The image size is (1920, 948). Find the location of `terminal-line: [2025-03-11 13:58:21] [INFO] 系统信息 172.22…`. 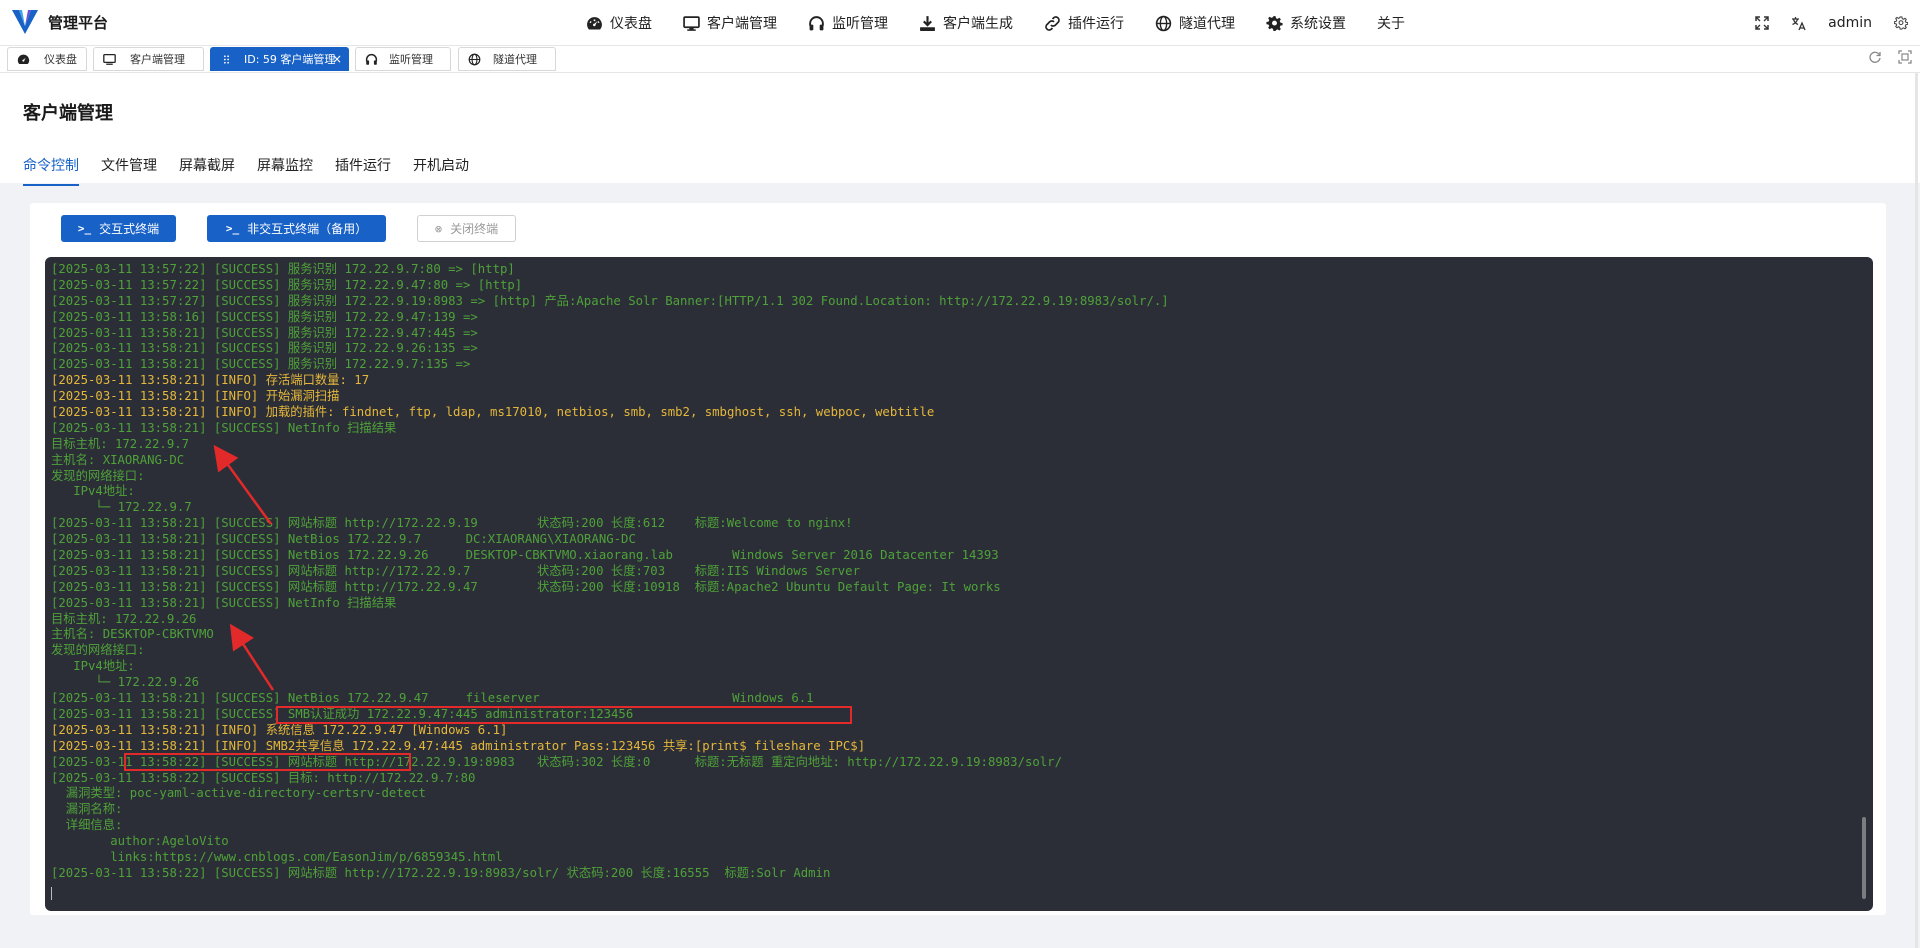

terminal-line: [2025-03-11 13:58:21] [INFO] 系统信息 172.22… is located at coordinates (279, 729).